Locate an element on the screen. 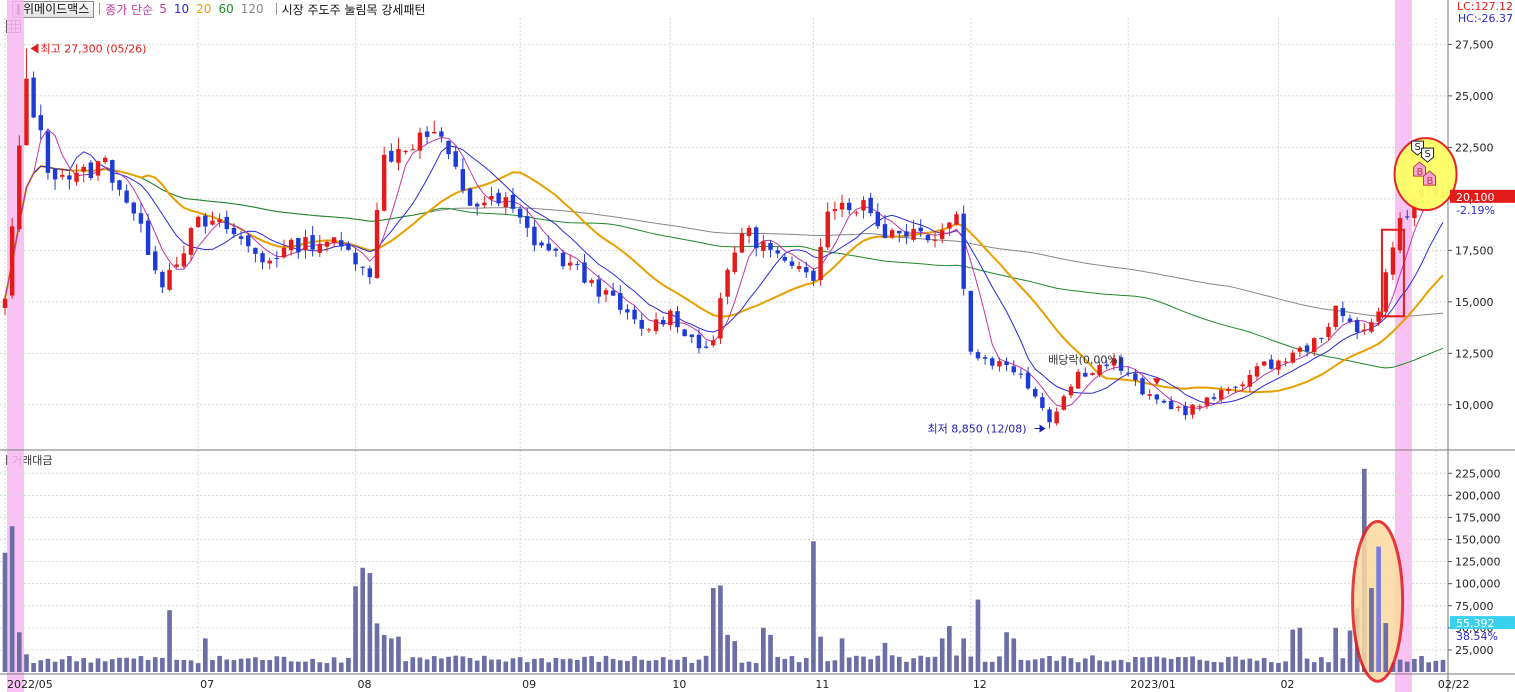  x-tick-label-2: 08 is located at coordinates (365, 684).